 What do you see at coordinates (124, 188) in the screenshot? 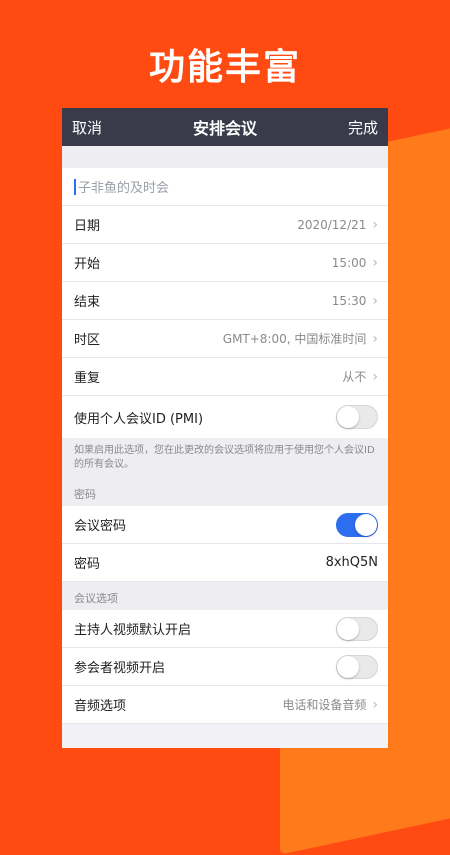
I see `meeting-topic-placeholder: 子非鱼的及时会` at bounding box center [124, 188].